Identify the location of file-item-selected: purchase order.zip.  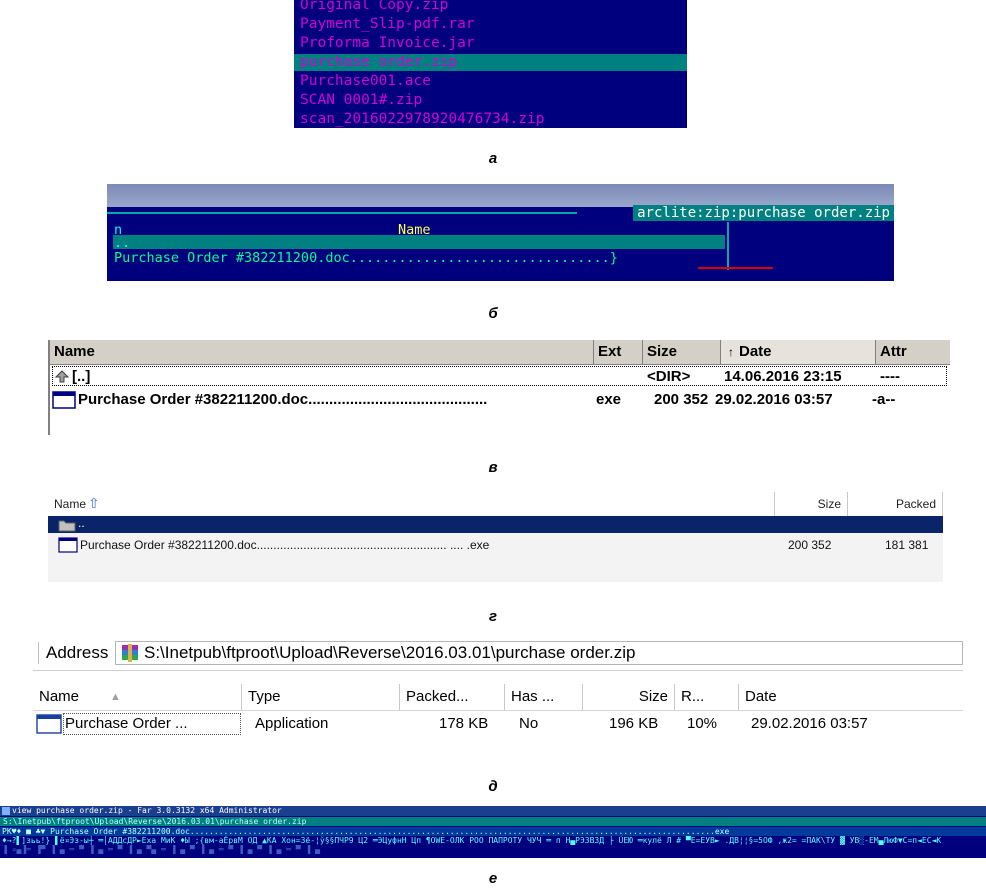
(378, 62).